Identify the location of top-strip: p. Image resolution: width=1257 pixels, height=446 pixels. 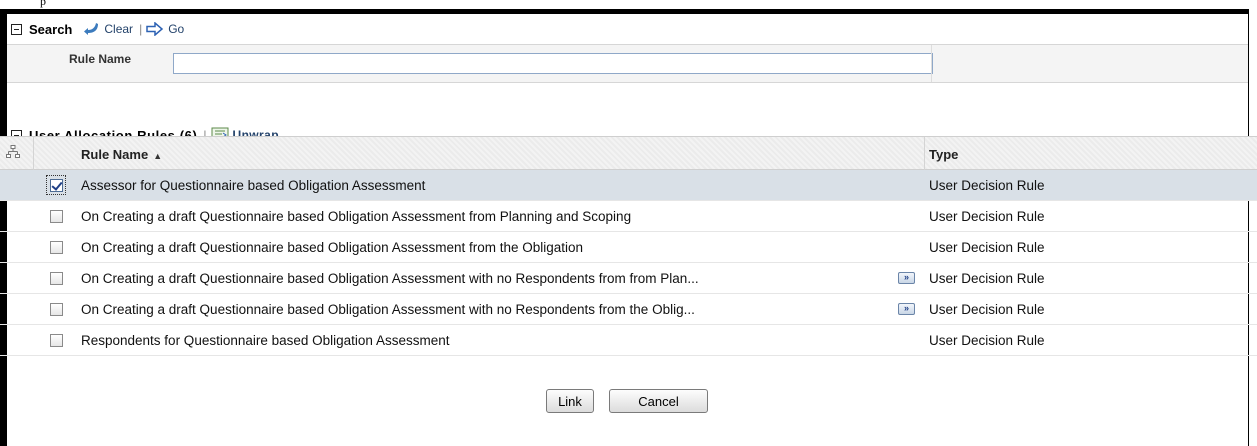
(628, 4).